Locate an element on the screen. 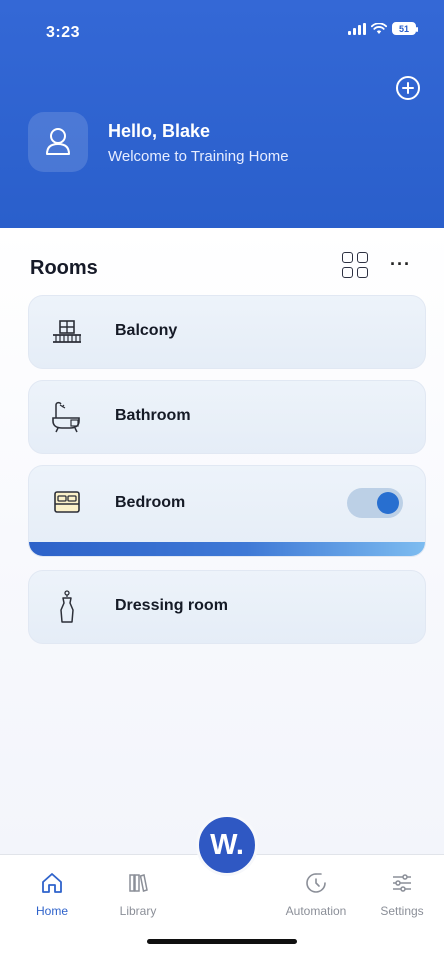 The height and width of the screenshot is (955, 444). room-card-bedroom: Bedroom is located at coordinates (227, 511).